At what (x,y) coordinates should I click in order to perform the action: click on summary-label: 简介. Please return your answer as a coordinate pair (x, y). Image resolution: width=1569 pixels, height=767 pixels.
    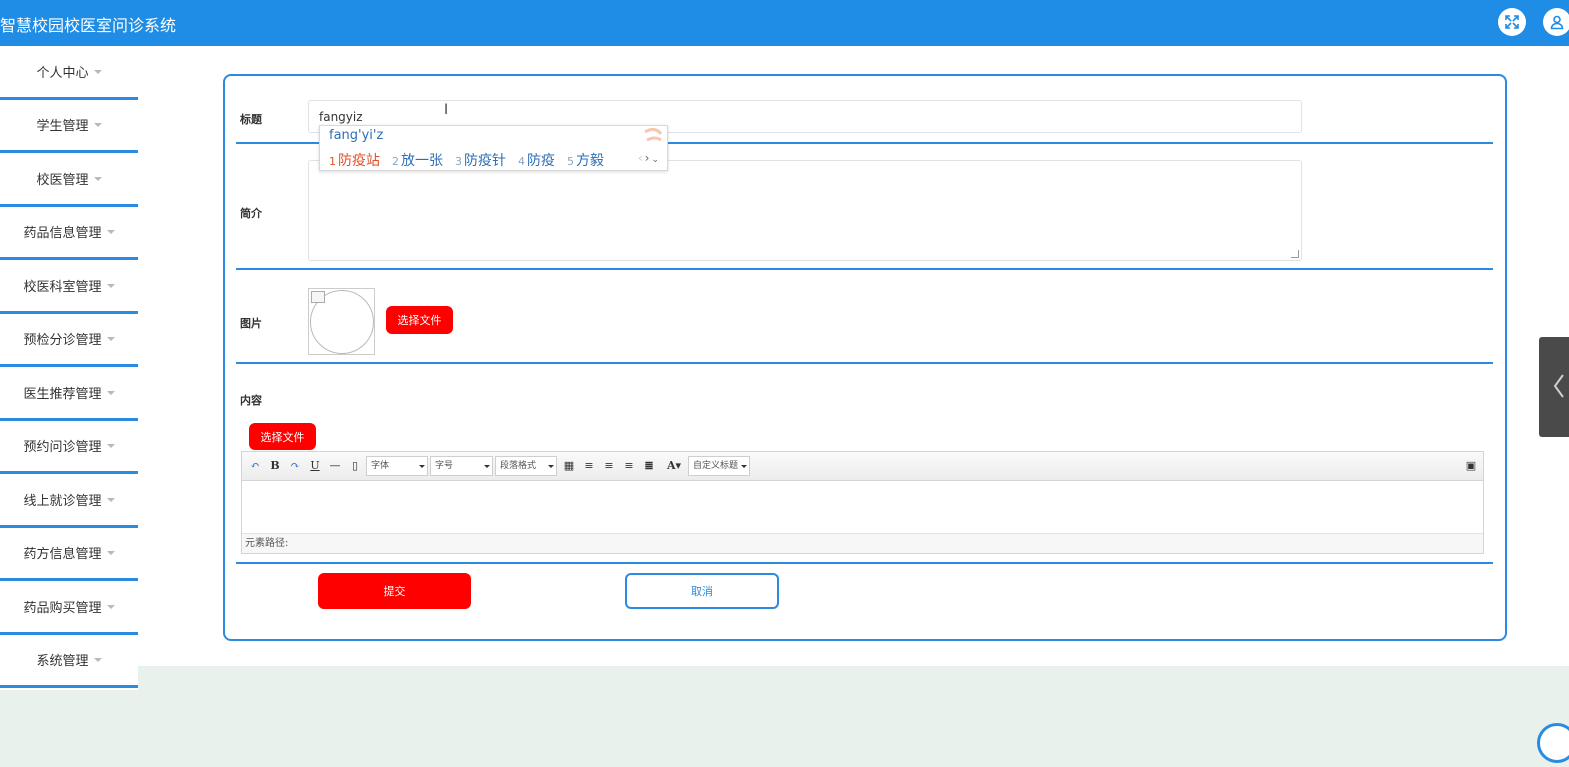
    Looking at the image, I should click on (251, 213).